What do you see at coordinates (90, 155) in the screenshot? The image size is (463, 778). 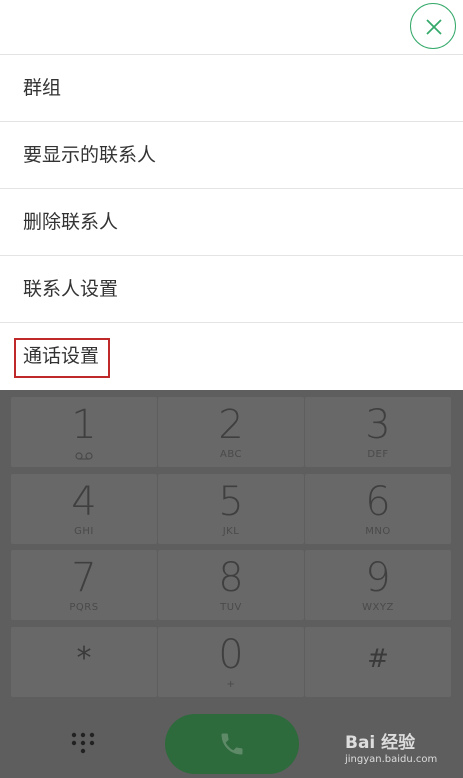 I see `menu-item-label: 要显示的联系人` at bounding box center [90, 155].